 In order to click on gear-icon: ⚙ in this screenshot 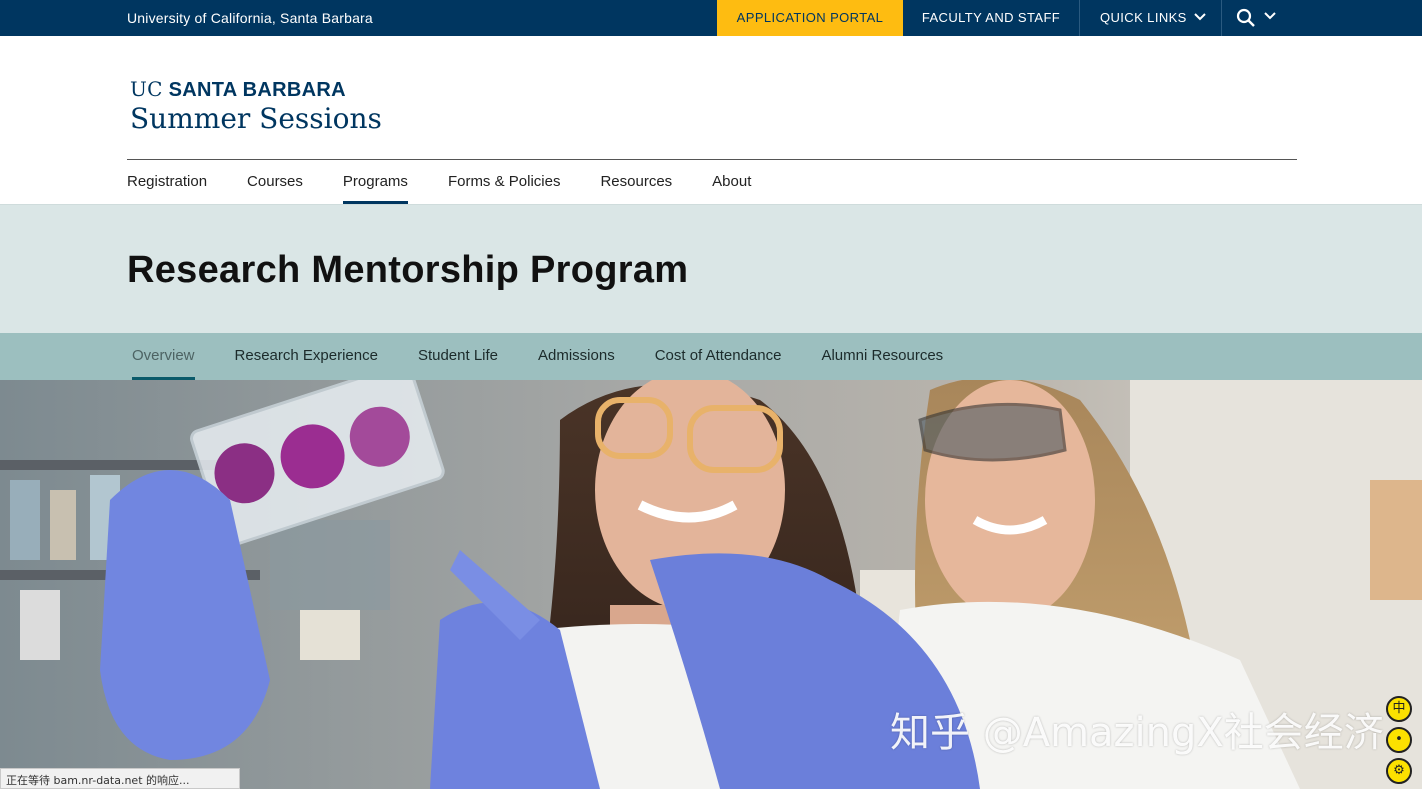, I will do `click(1399, 771)`.